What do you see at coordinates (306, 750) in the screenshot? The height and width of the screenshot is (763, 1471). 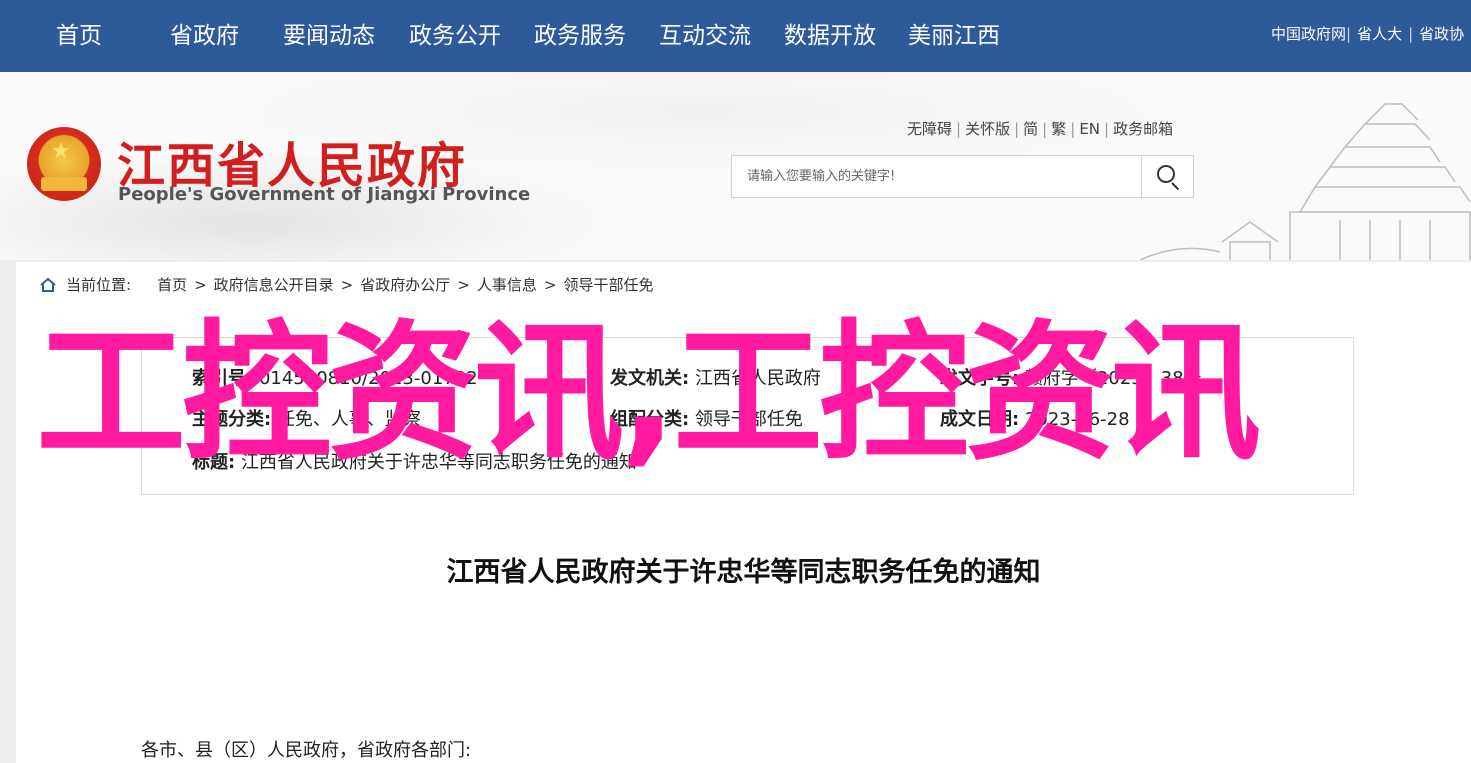 I see `document-salutation: 各市、县（区）人民政府，省政府各部门:` at bounding box center [306, 750].